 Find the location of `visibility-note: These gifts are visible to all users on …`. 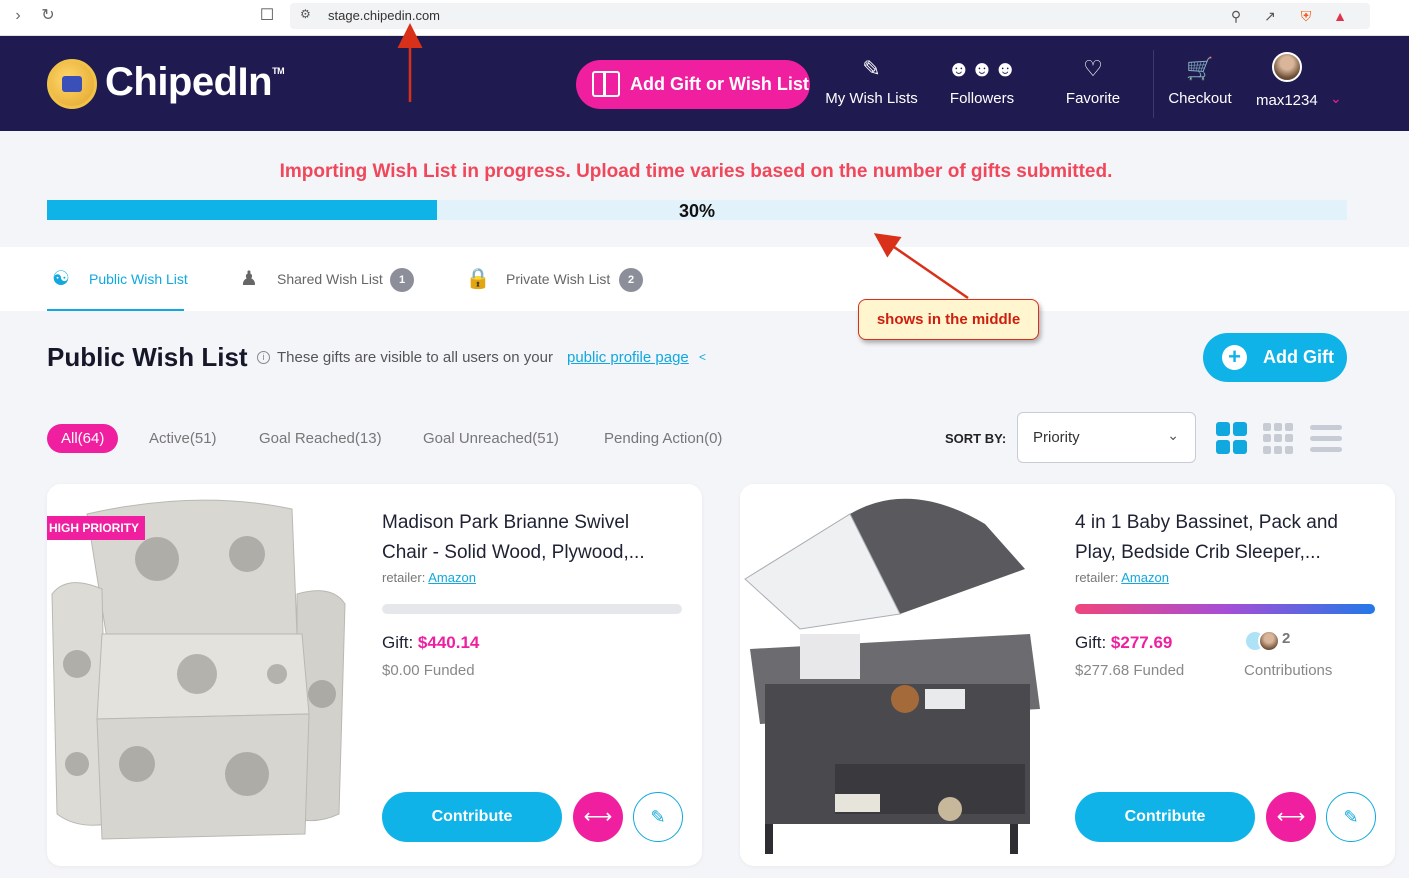

visibility-note: These gifts are visible to all users on … is located at coordinates (415, 357).